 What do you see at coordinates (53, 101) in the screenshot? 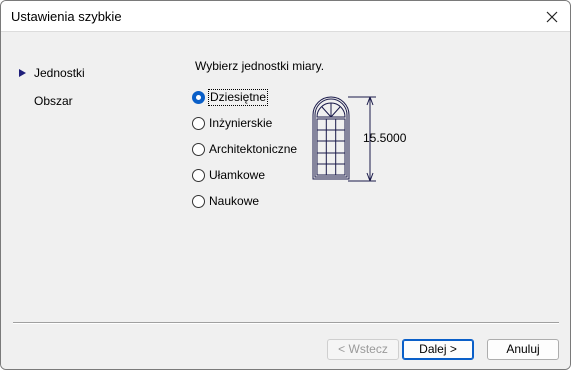
I see `nav-item-label: Obszar` at bounding box center [53, 101].